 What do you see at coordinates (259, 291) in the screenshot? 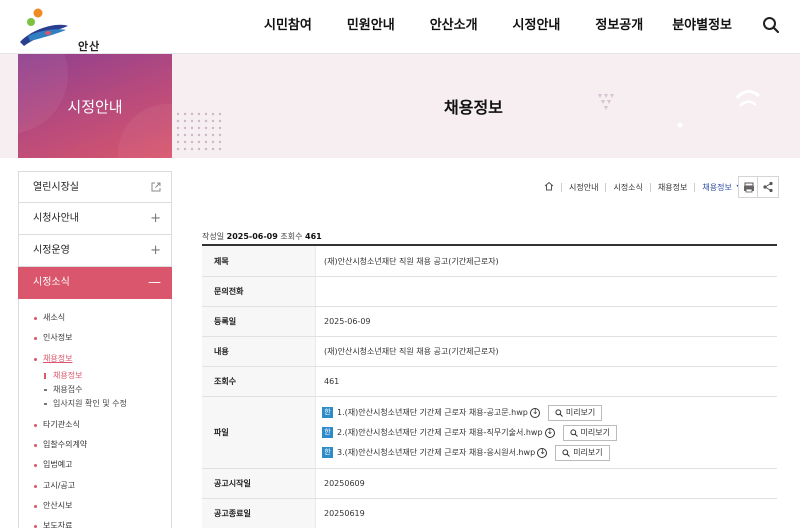
I see `row-label: 문의전화` at bounding box center [259, 291].